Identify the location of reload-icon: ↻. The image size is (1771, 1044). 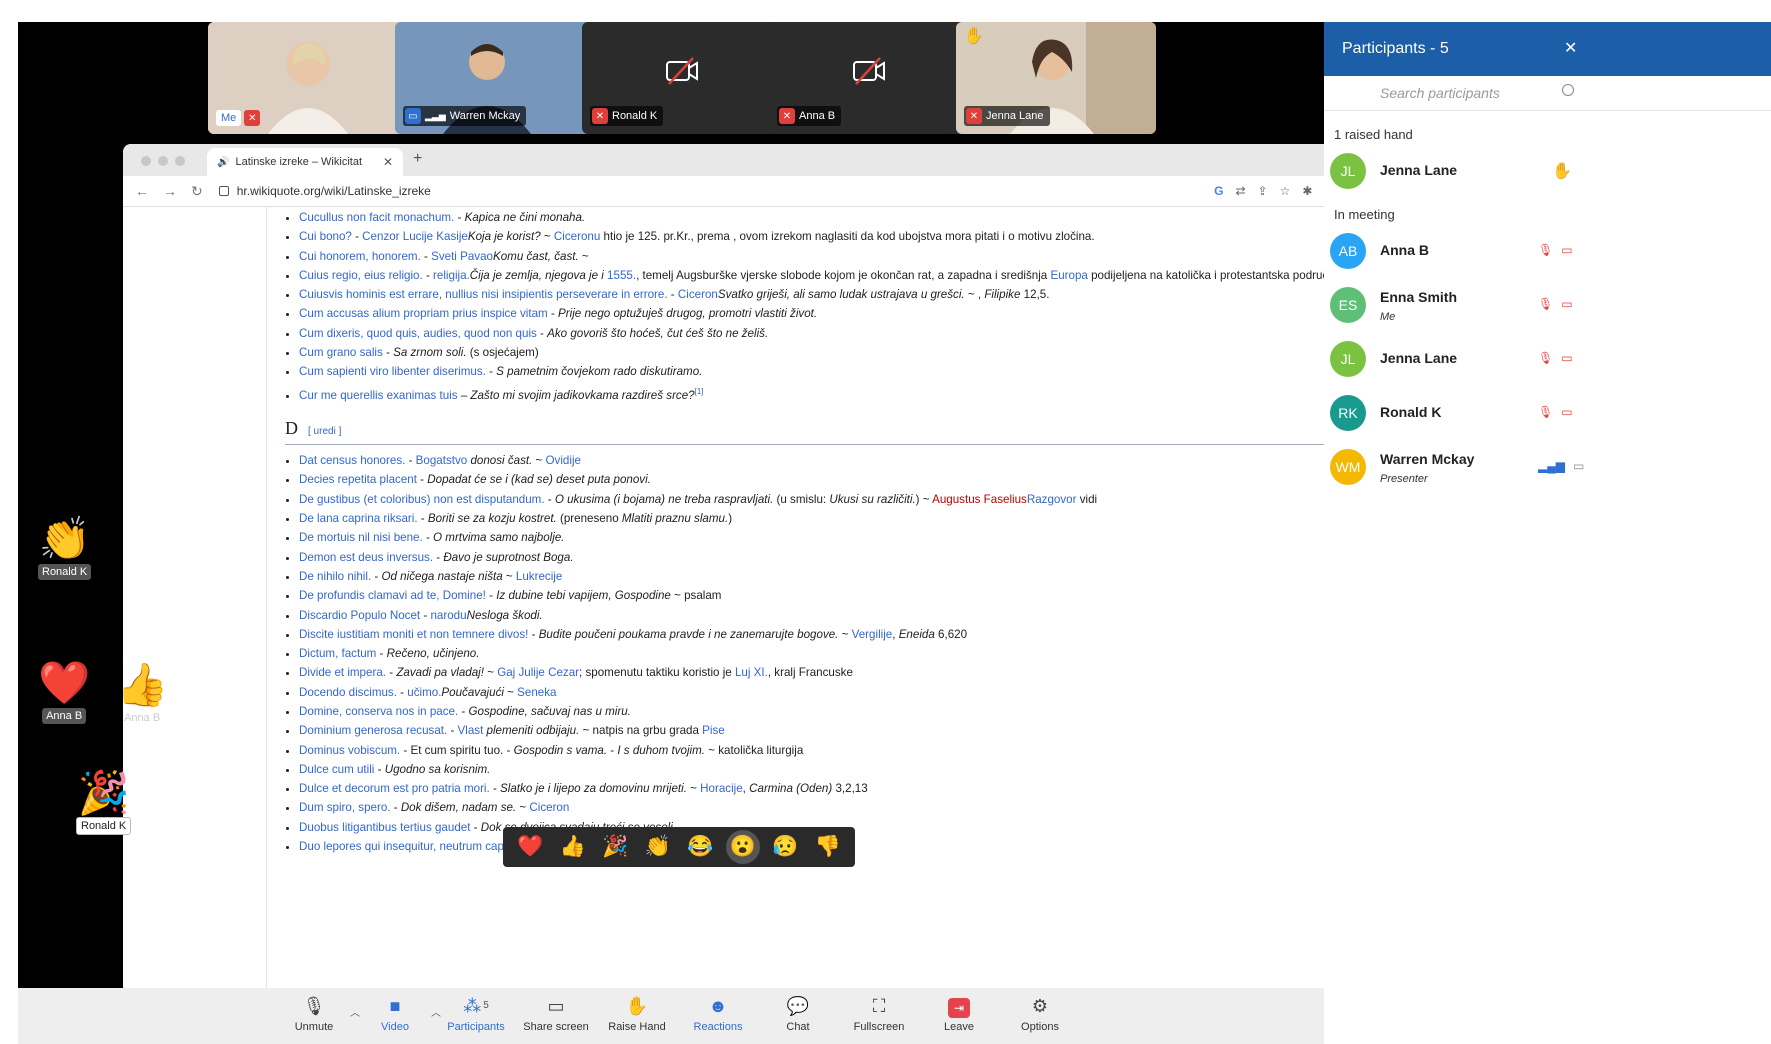
(197, 191).